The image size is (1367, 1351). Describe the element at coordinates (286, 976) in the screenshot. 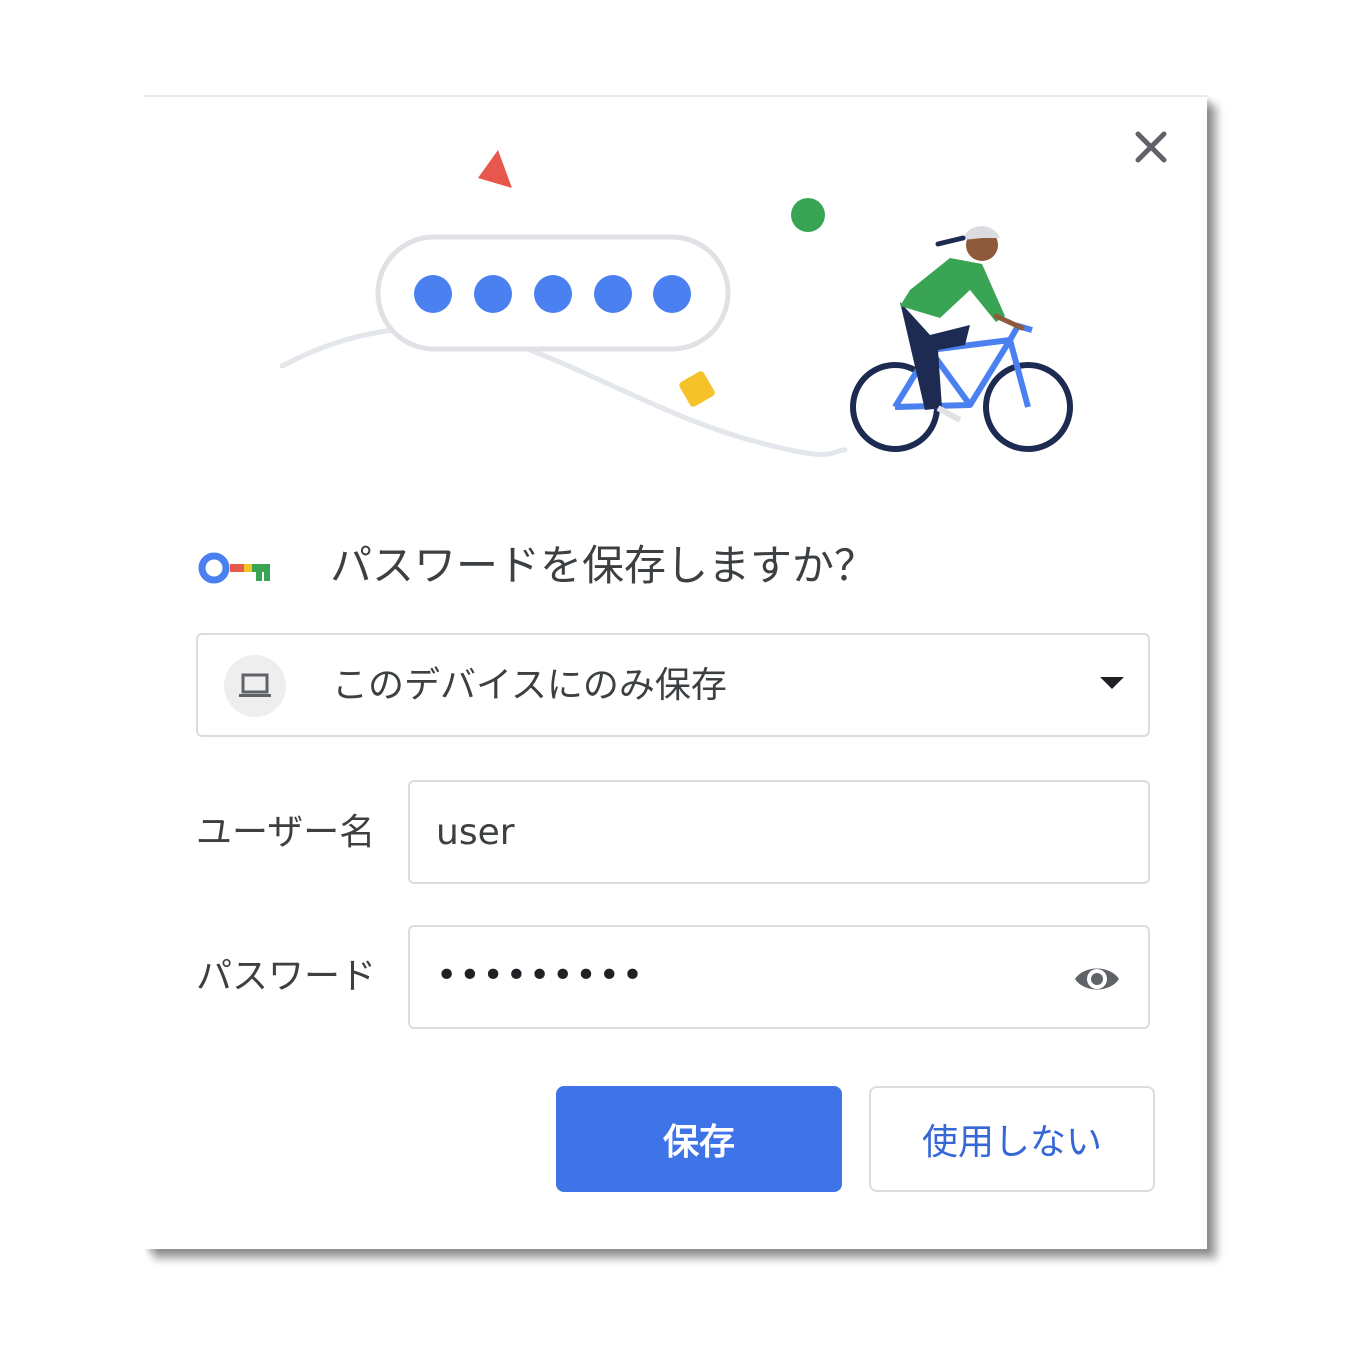

I see `password-label: パスワード` at that location.